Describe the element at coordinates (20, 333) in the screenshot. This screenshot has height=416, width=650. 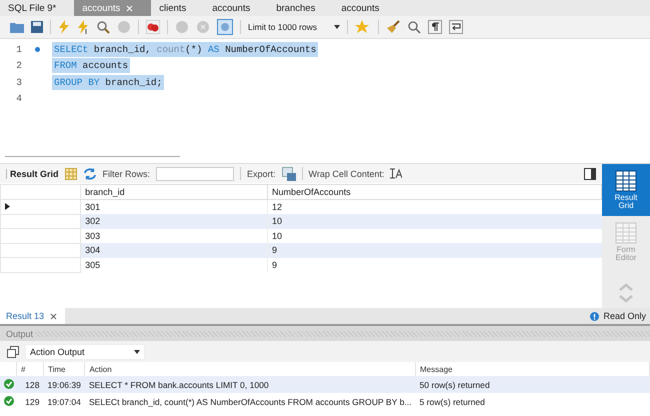
I see `output-panel-title: Output` at that location.